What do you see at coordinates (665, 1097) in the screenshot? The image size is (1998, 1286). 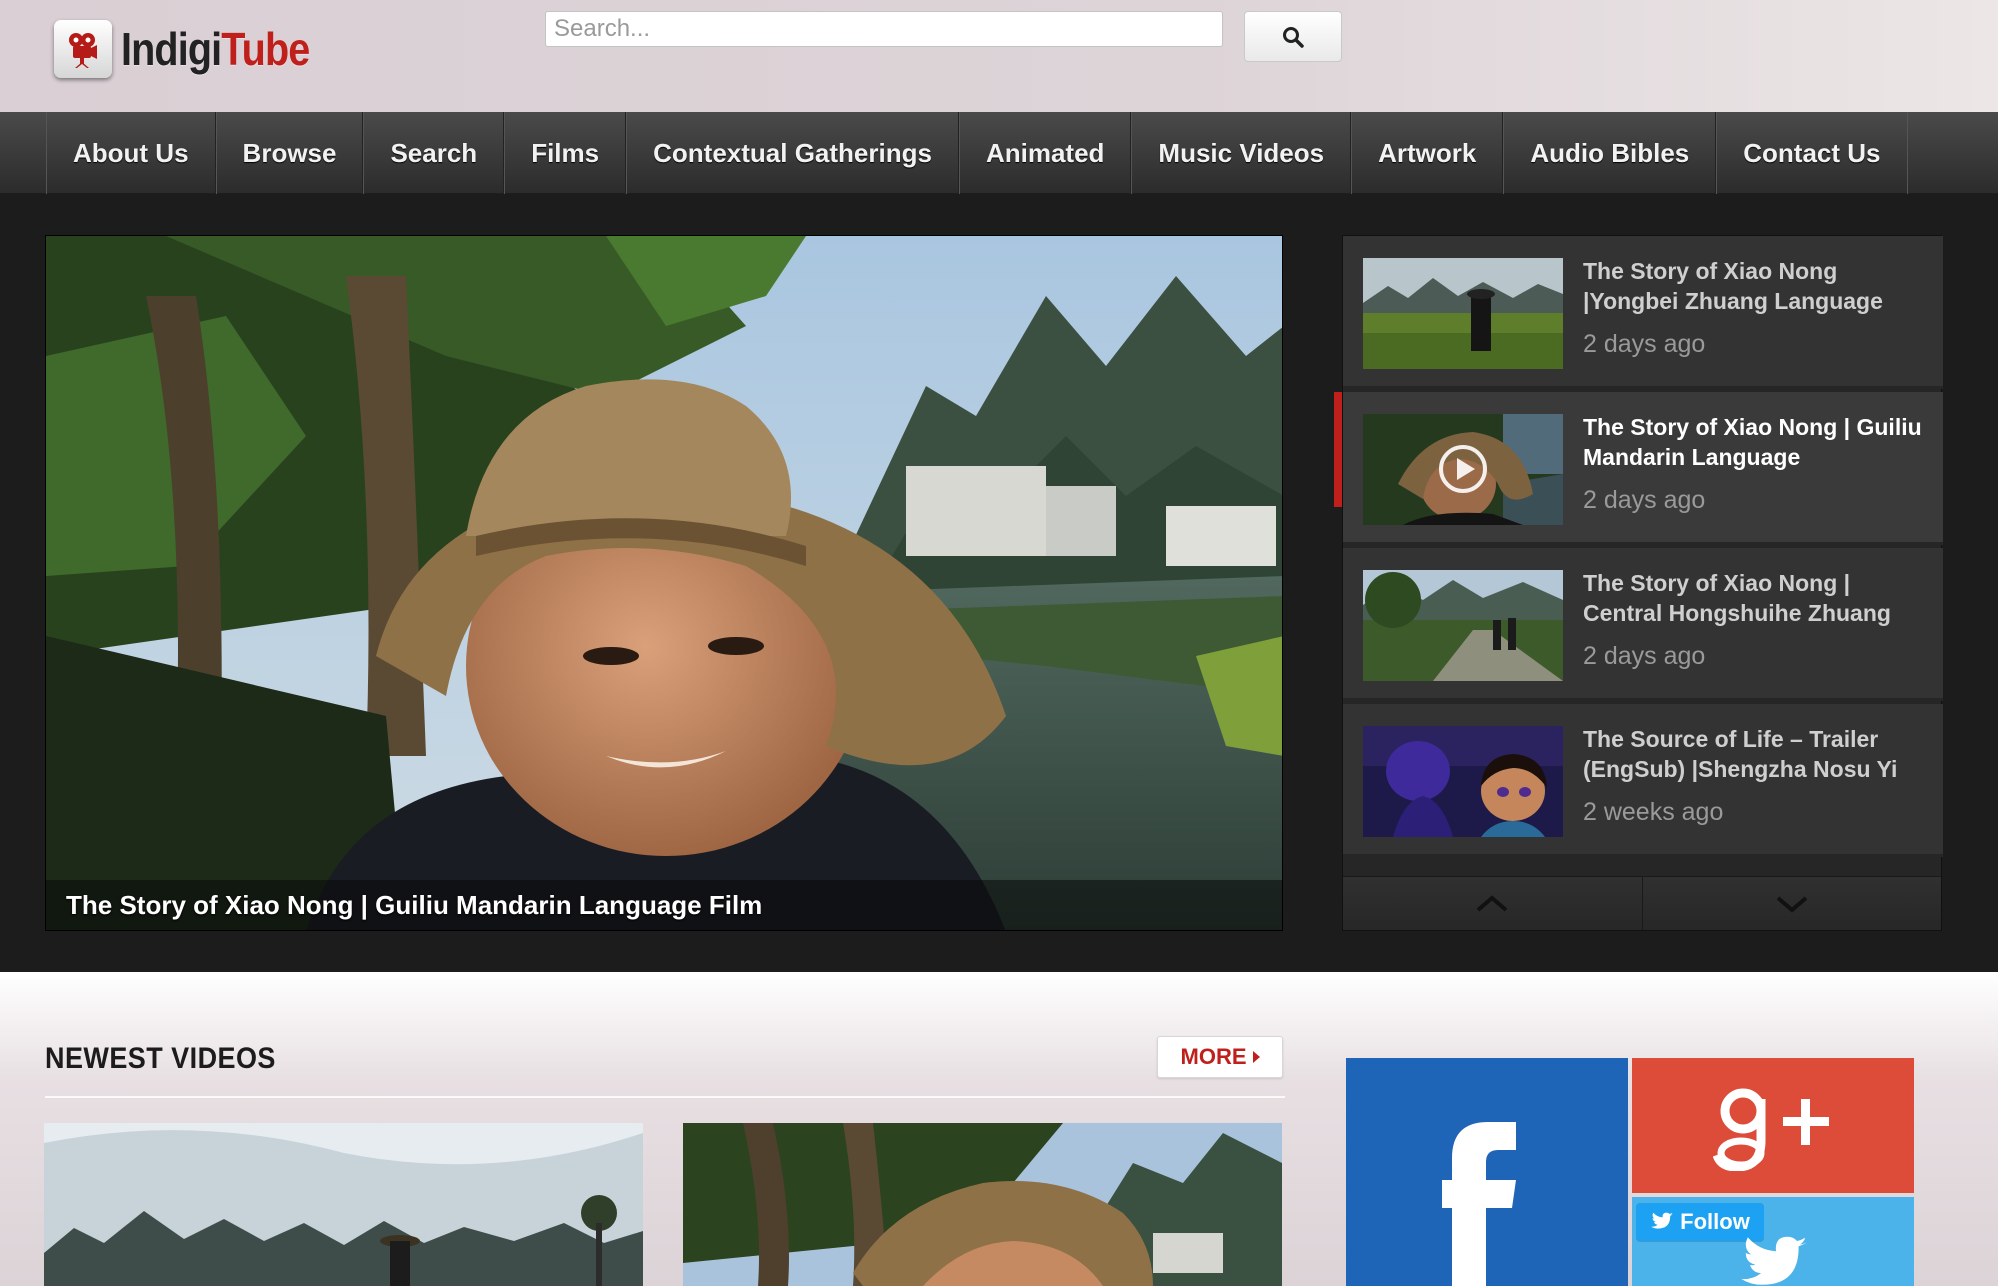 I see `section-divider` at bounding box center [665, 1097].